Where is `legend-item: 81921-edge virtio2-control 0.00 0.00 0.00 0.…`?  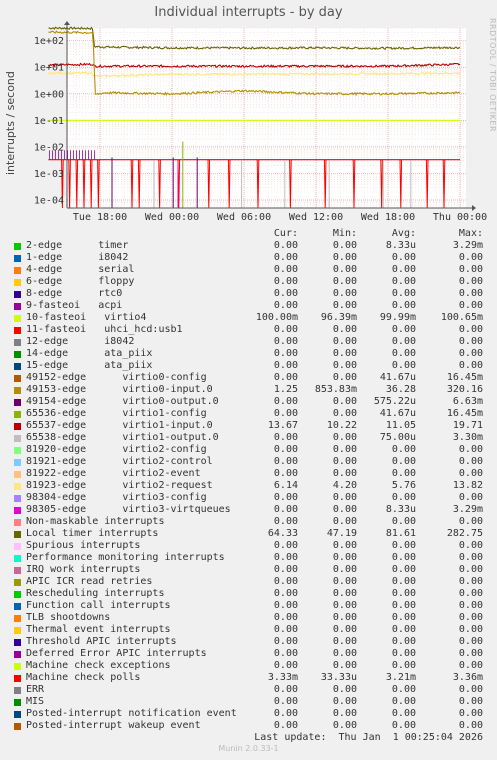
legend-item: 81921-edge virtio2-control 0.00 0.00 0.00 0.… is located at coordinates (248, 462).